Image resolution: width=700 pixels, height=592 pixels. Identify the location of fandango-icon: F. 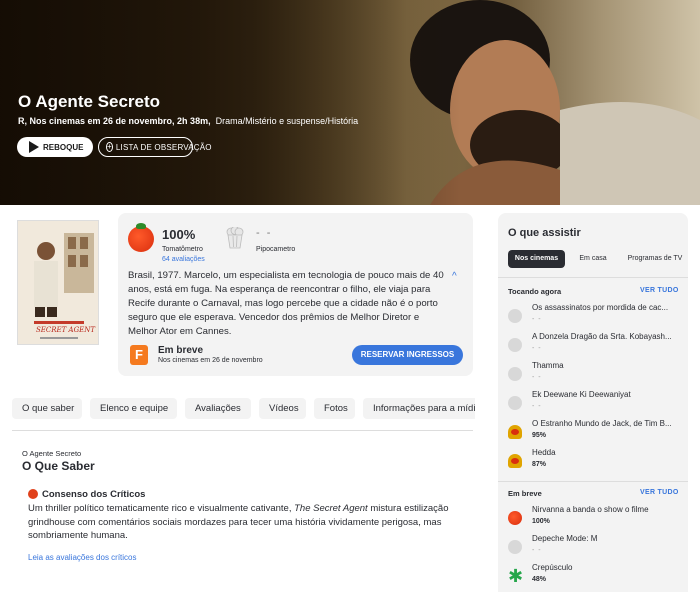
(139, 355).